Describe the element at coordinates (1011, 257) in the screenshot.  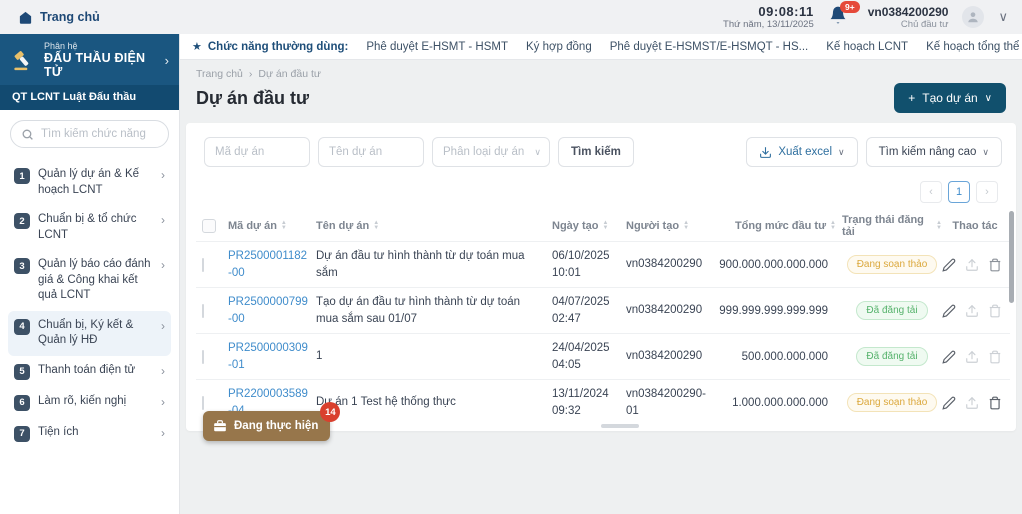
I see `vertical-scrollbar` at that location.